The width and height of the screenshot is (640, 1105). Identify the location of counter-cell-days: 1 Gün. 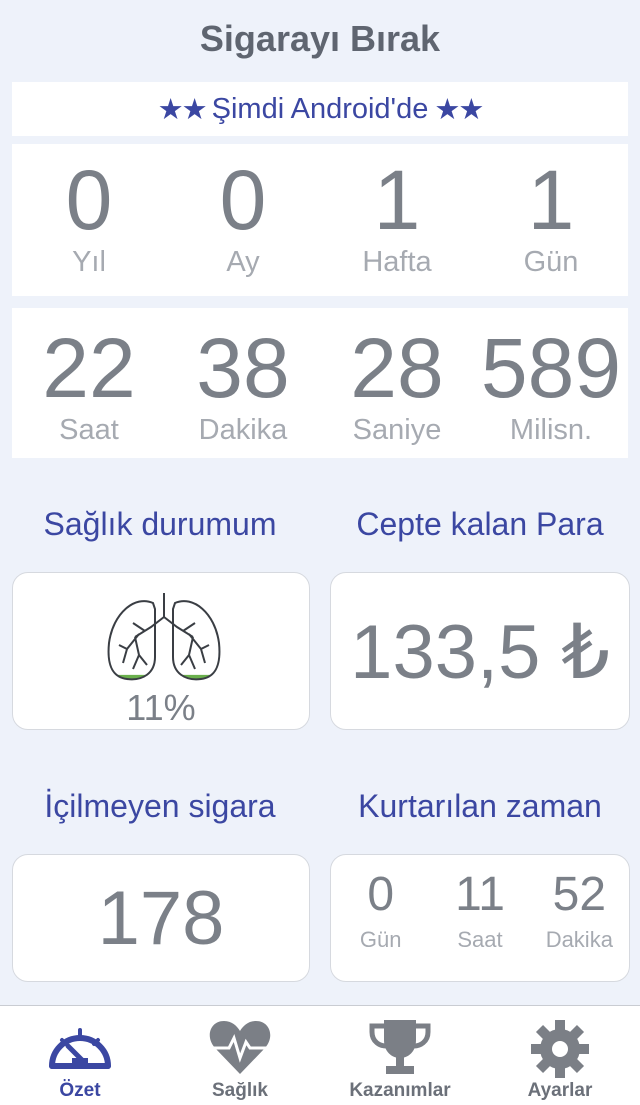
(551, 220).